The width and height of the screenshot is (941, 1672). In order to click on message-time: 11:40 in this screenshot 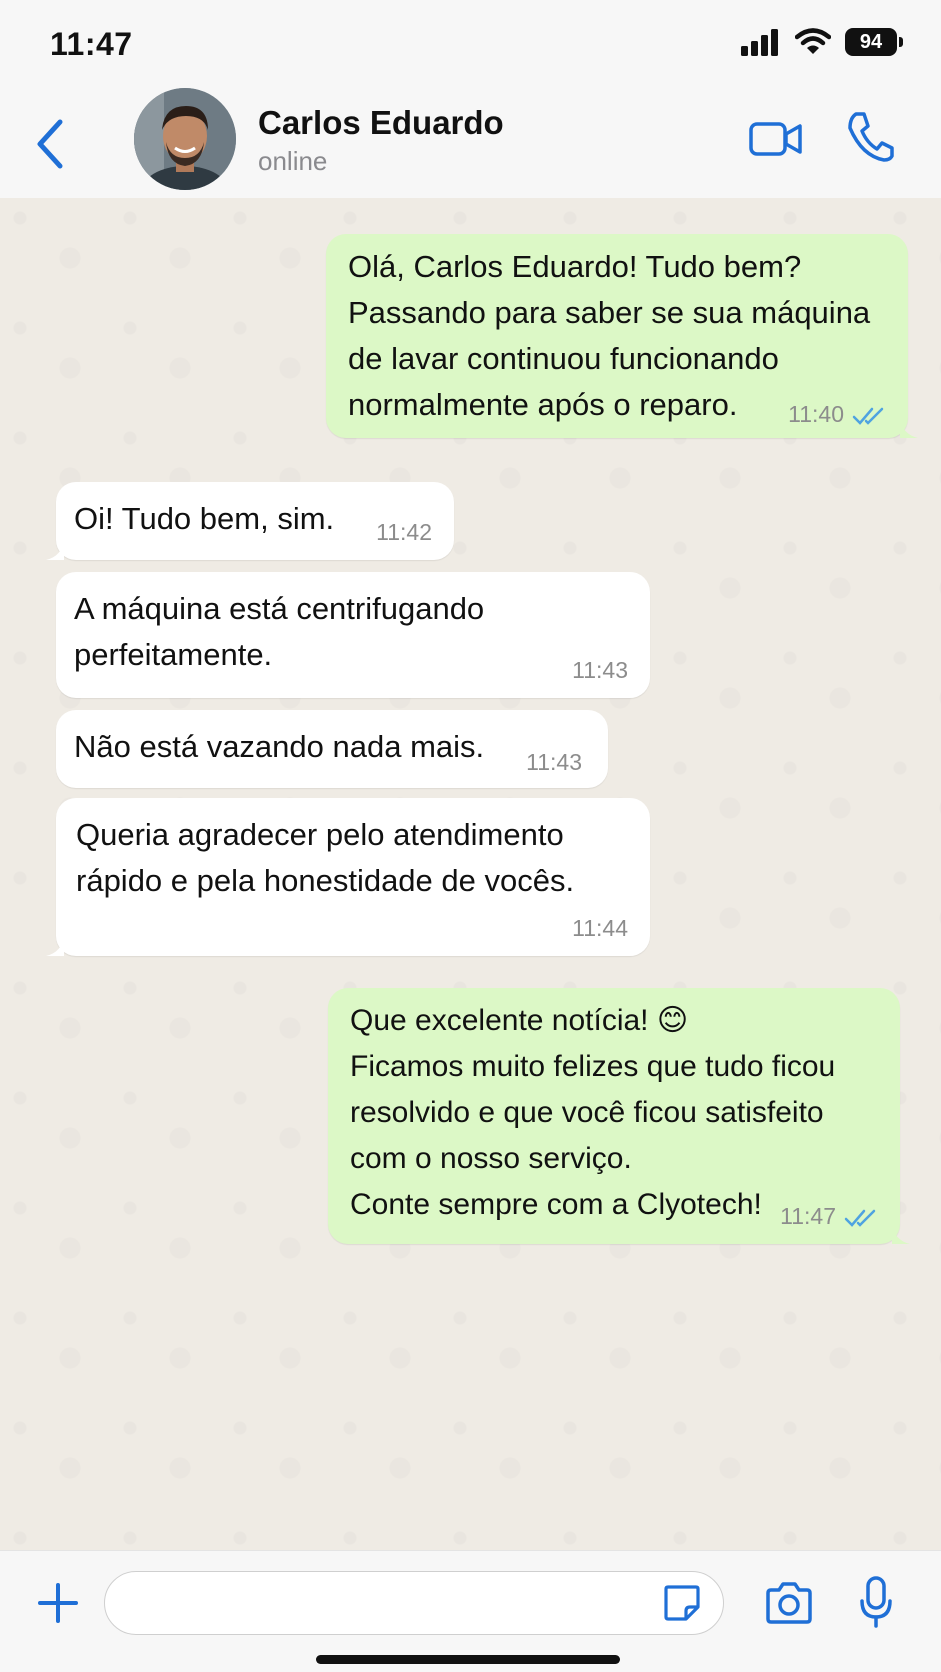, I will do `click(837, 414)`.